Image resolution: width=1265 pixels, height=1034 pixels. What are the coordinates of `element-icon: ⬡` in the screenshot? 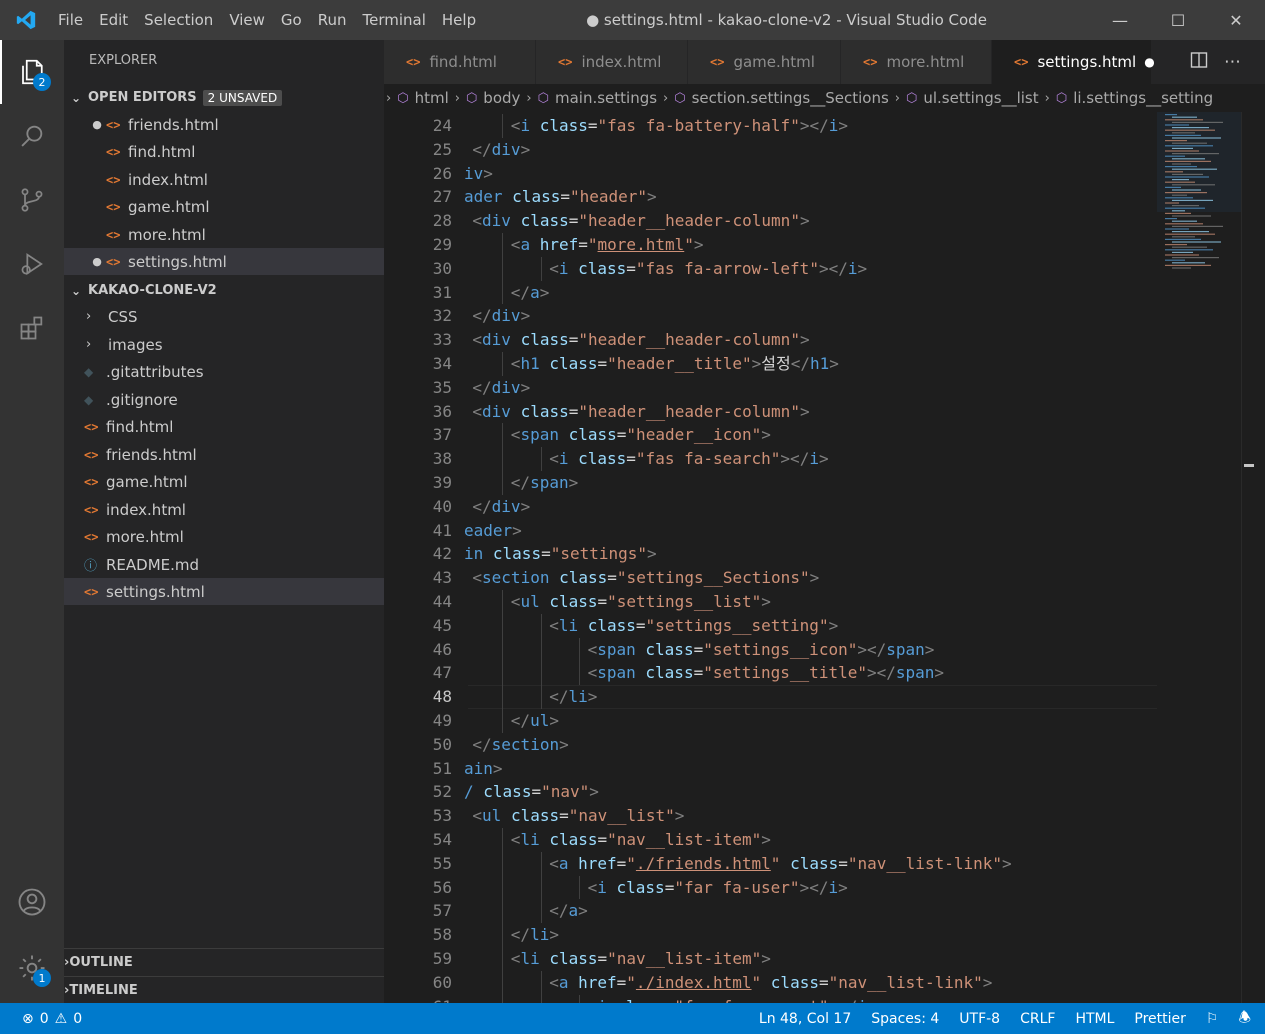 It's located at (403, 98).